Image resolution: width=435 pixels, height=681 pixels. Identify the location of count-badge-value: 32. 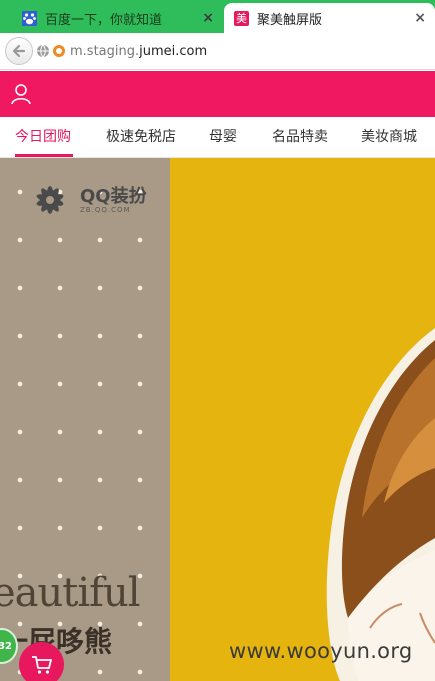
(6, 646).